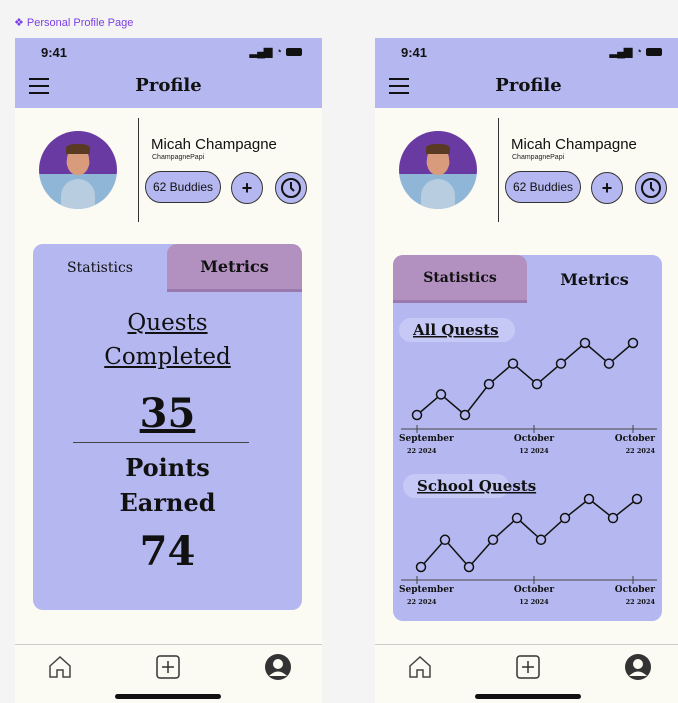  Describe the element at coordinates (167, 467) in the screenshot. I see `points-label-1: Points` at that location.